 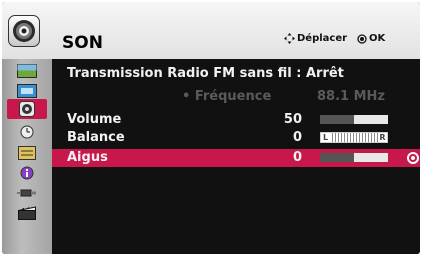 I want to click on volume-slider, so click(x=354, y=119).